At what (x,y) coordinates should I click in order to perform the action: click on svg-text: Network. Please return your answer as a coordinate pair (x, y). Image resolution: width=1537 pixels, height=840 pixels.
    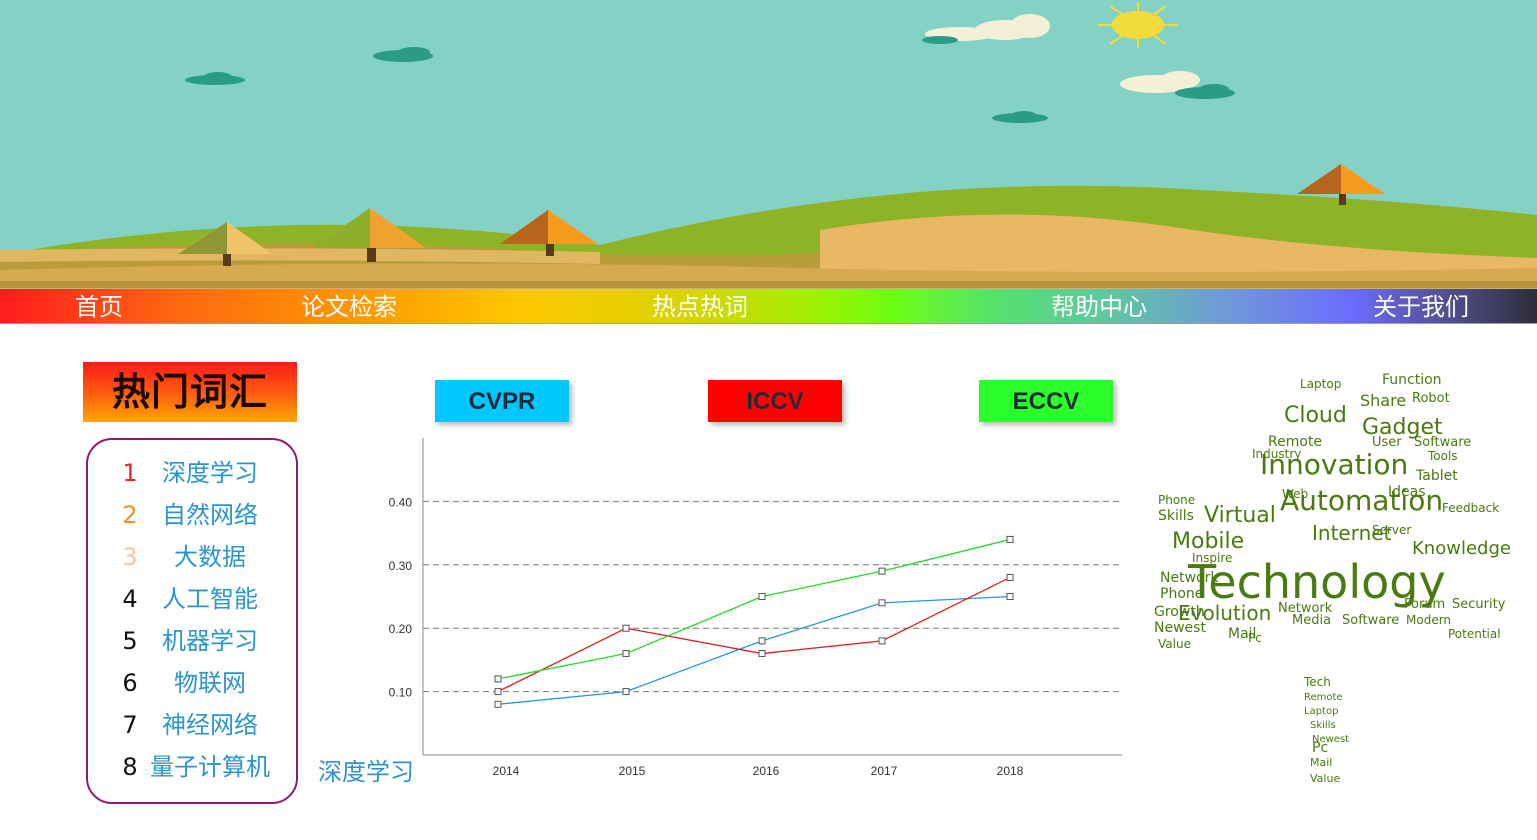
    Looking at the image, I should click on (1189, 578).